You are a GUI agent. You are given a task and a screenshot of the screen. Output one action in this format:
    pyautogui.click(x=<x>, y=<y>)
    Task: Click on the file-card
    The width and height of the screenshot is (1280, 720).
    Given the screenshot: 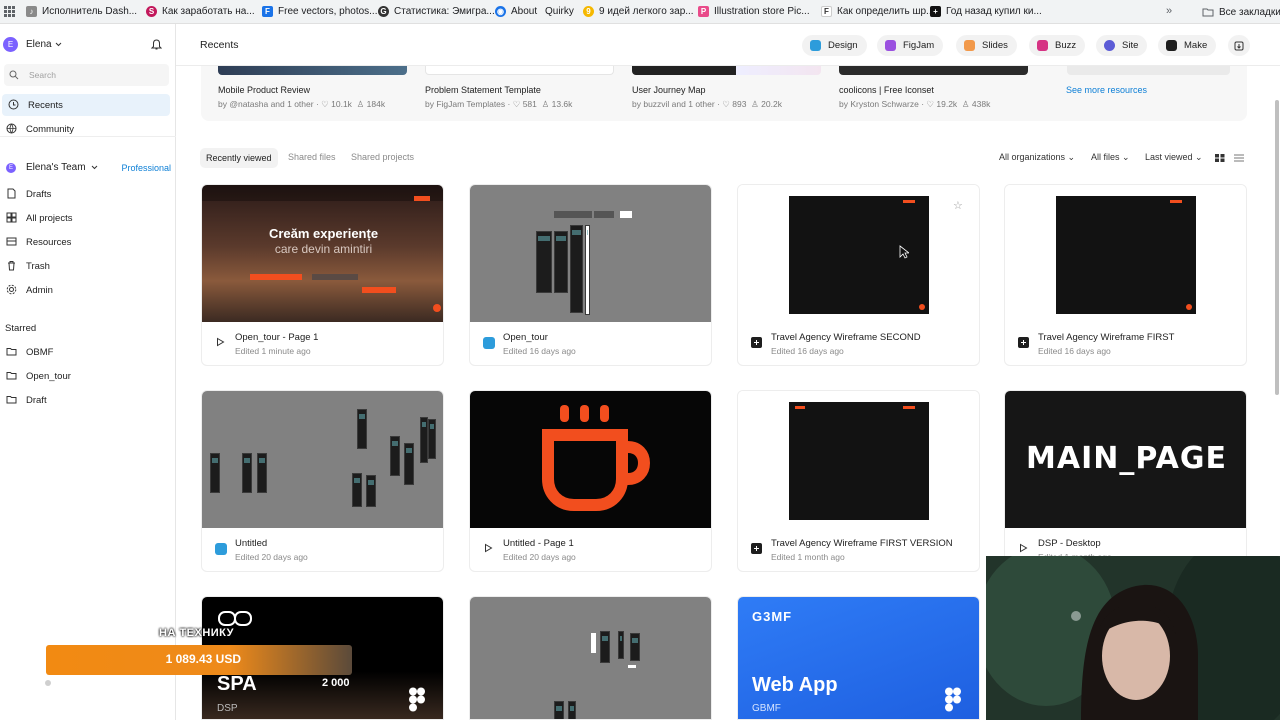 What is the action you would take?
    pyautogui.click(x=590, y=658)
    